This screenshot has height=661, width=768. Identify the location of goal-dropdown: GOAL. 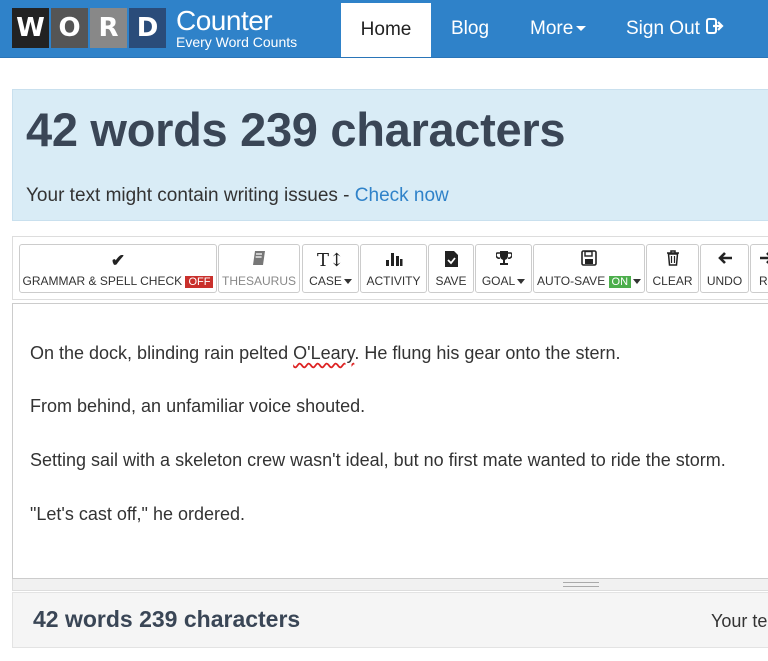
(503, 268).